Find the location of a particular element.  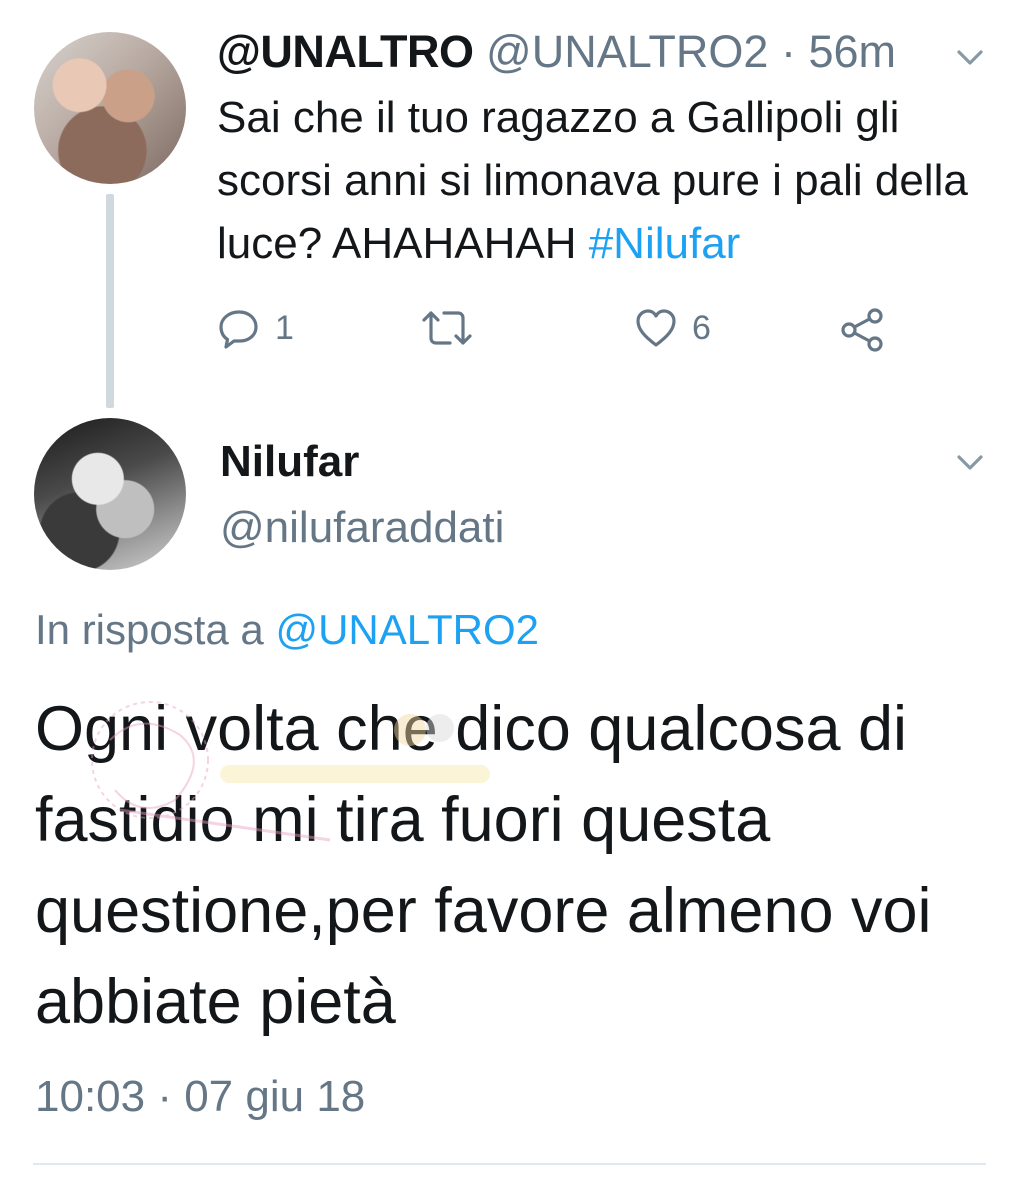

parent-display-name: @UNALTRO is located at coordinates (345, 51).